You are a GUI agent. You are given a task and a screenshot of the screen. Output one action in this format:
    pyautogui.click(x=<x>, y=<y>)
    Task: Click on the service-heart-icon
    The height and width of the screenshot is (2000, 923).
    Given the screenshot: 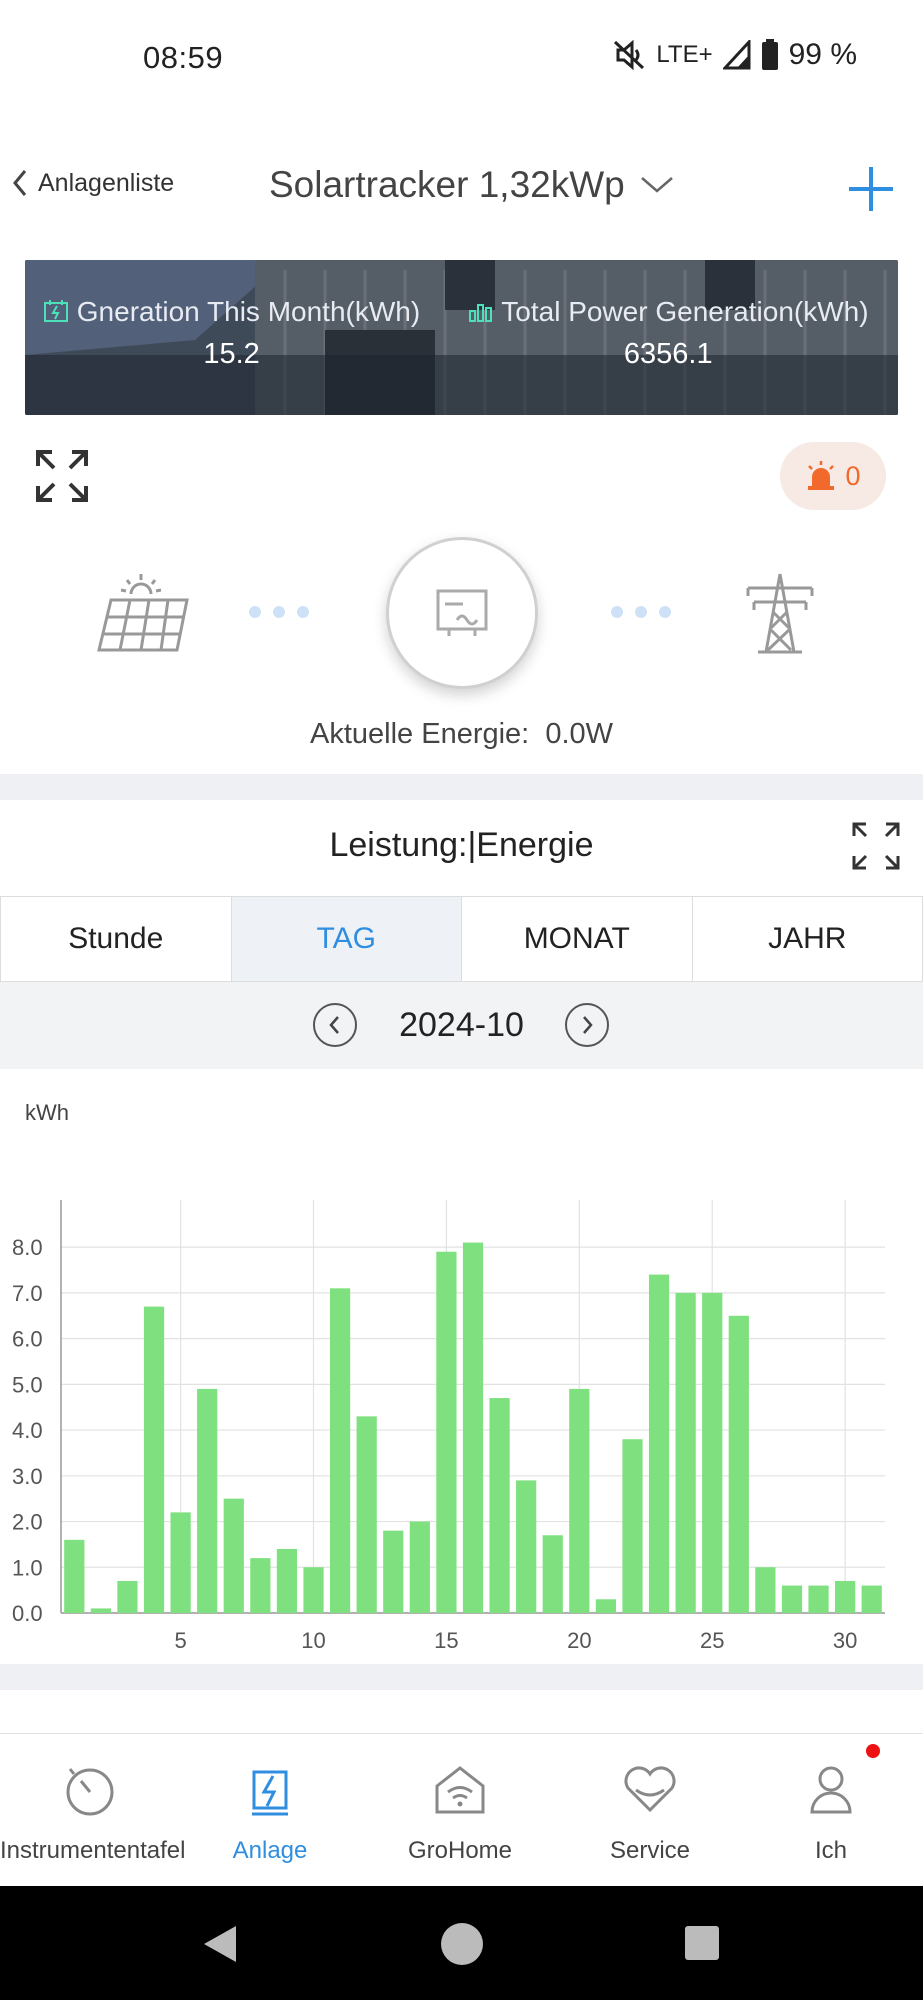 What is the action you would take?
    pyautogui.click(x=650, y=1789)
    